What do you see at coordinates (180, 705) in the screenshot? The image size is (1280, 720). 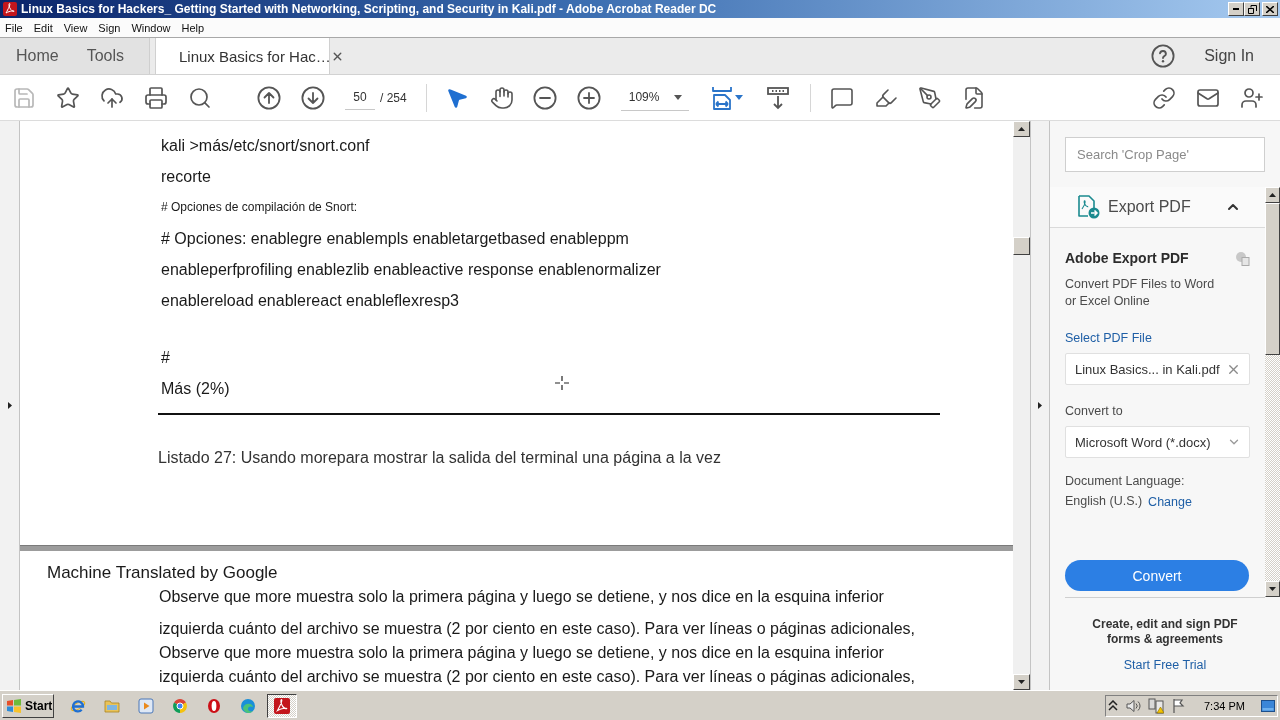 I see `segmented-circle-icon` at bounding box center [180, 705].